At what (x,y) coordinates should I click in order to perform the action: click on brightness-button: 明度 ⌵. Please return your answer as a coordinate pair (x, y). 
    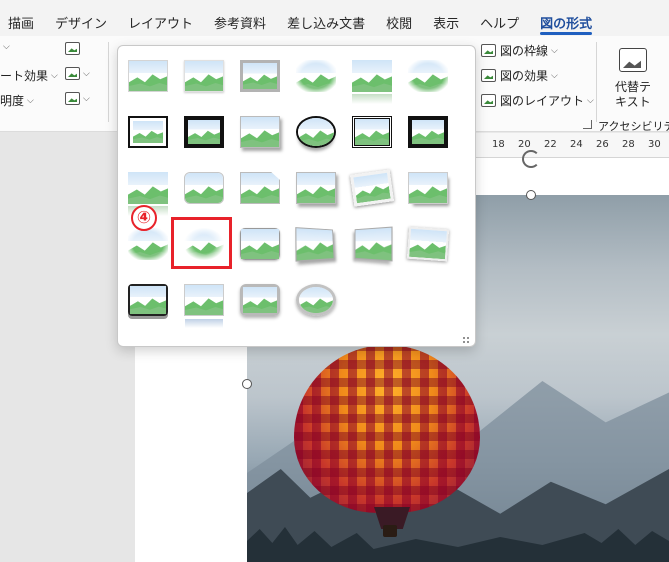
    Looking at the image, I should click on (17, 100).